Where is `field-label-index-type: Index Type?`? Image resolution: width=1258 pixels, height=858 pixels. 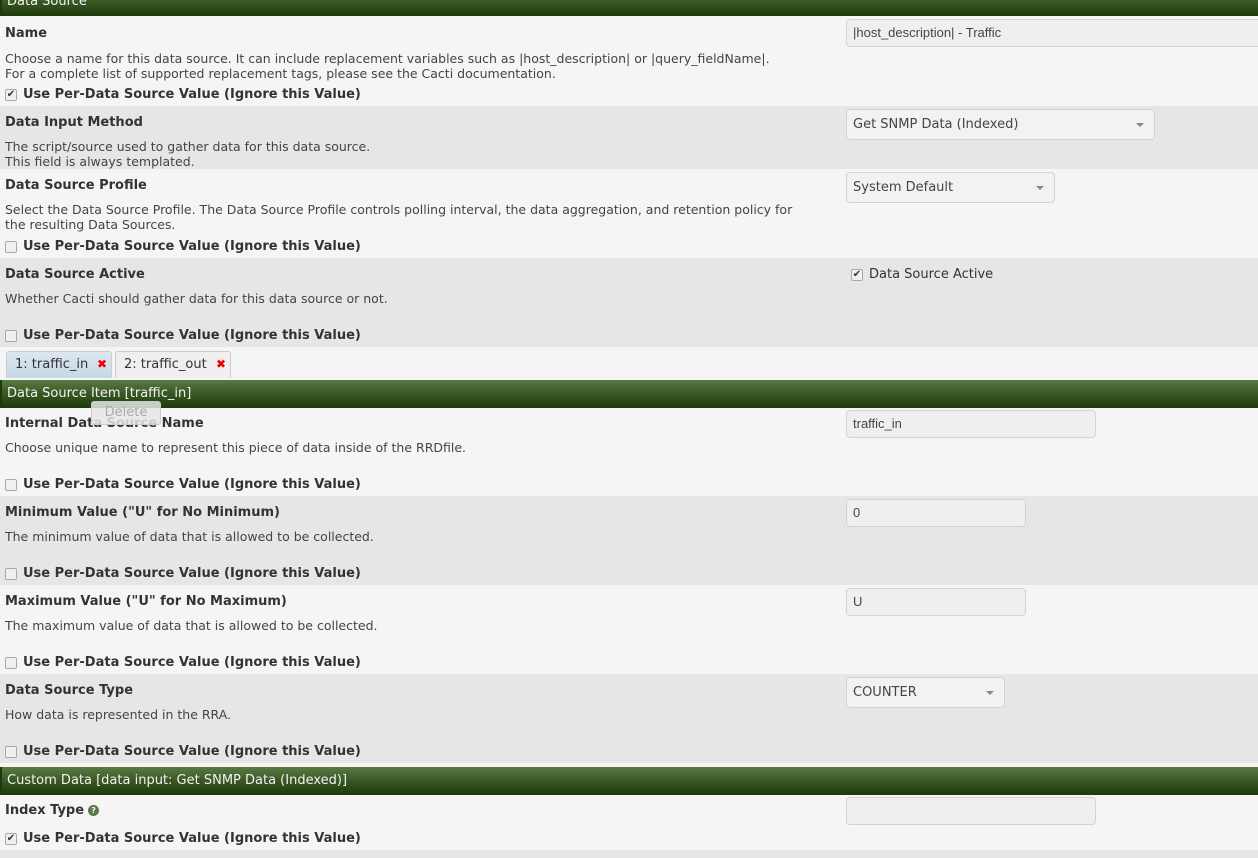 field-label-index-type: Index Type? is located at coordinates (52, 810).